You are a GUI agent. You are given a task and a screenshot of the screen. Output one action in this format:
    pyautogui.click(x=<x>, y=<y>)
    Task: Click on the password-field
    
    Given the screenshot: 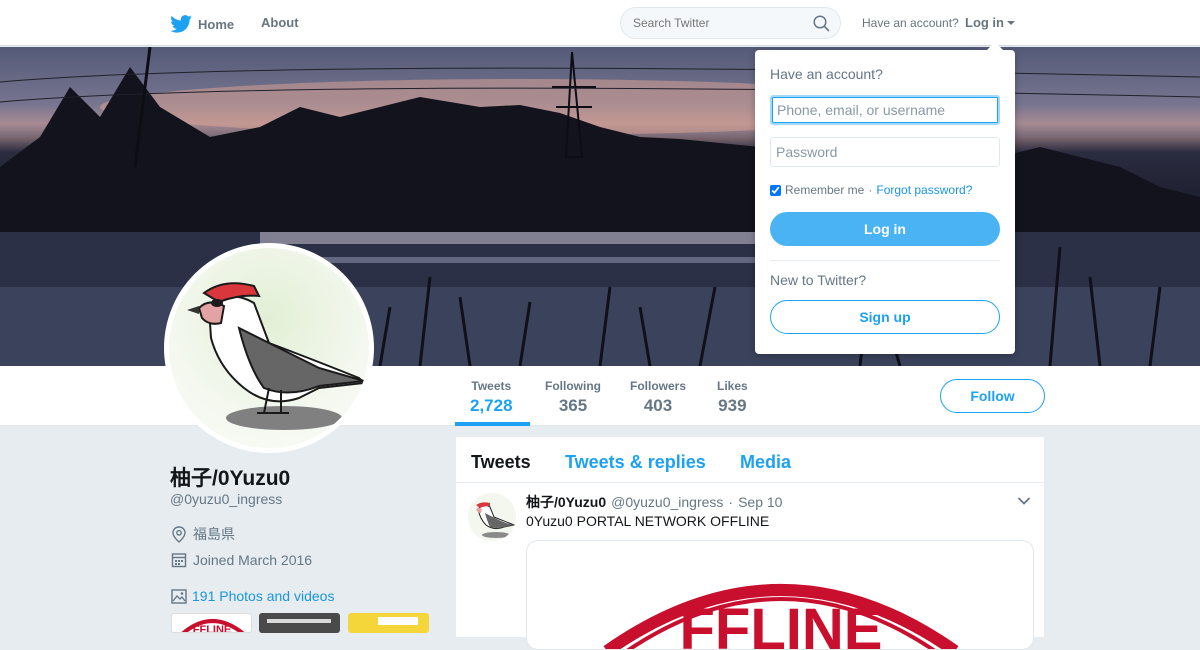 What is the action you would take?
    pyautogui.click(x=885, y=152)
    